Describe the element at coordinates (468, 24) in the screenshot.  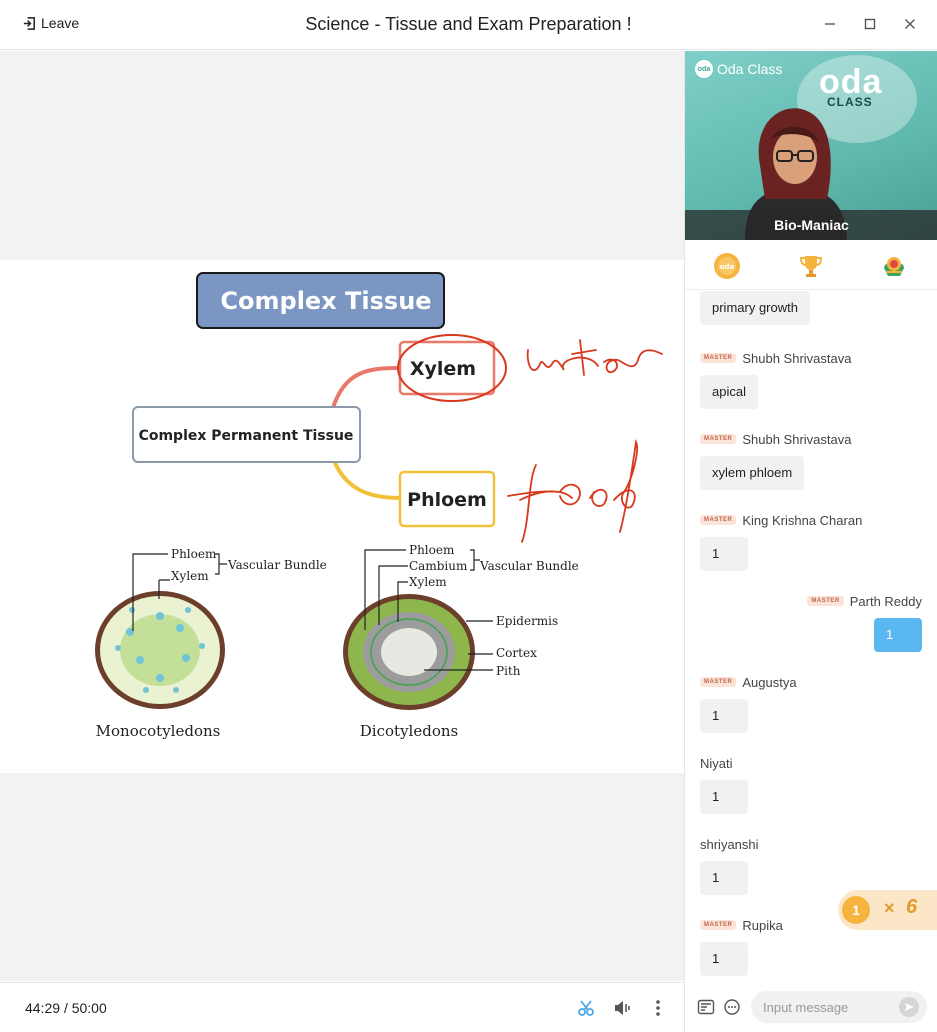
I see `window-title: Science - Tissue and Exam Preparation !` at that location.